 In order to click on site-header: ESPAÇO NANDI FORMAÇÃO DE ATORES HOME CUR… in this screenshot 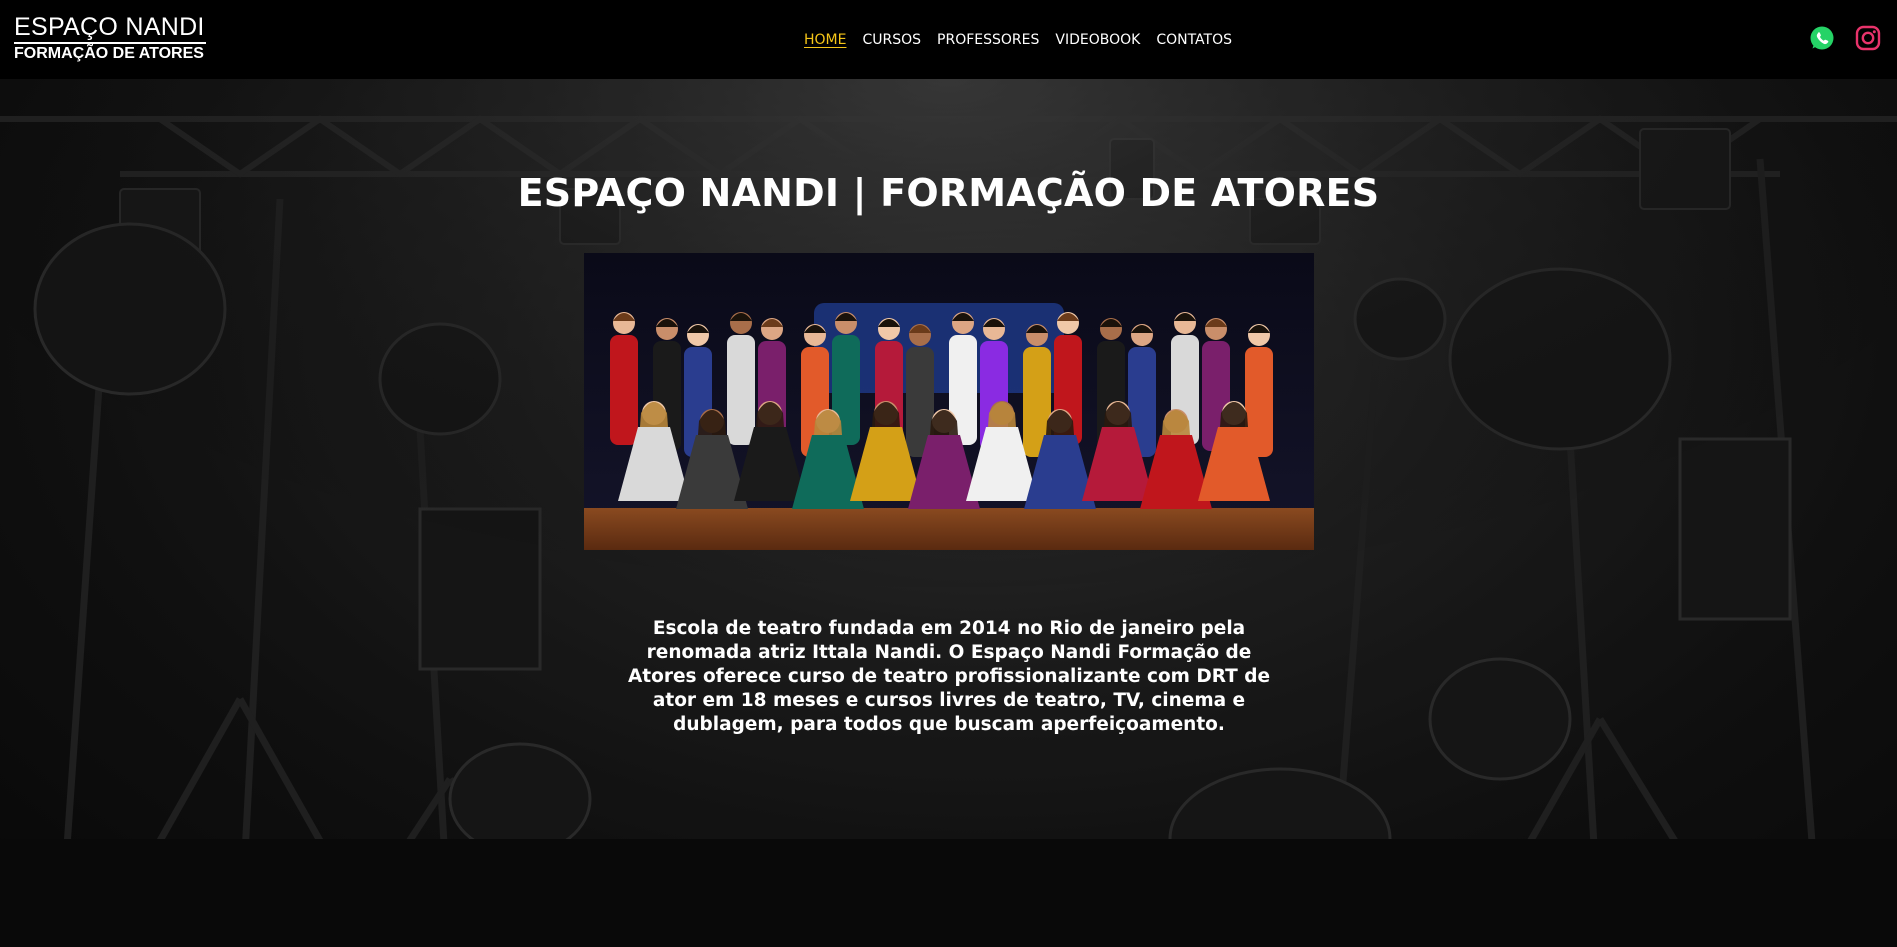, I will do `click(948, 39)`.